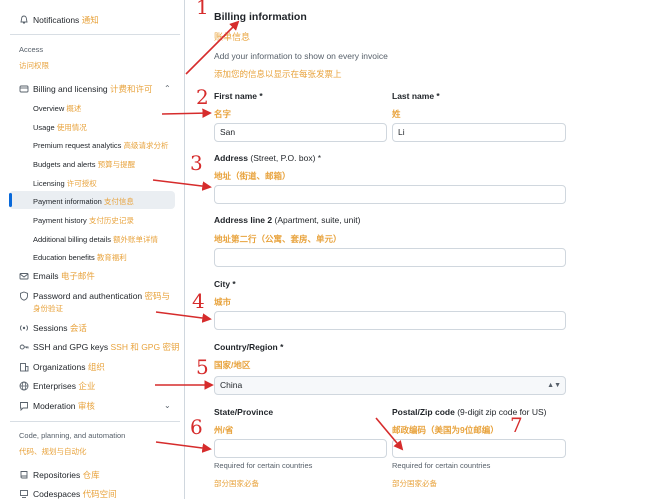 Image resolution: width=650 pixels, height=499 pixels. What do you see at coordinates (441, 465) in the screenshot?
I see `postal-hint: Required for certain countries` at bounding box center [441, 465].